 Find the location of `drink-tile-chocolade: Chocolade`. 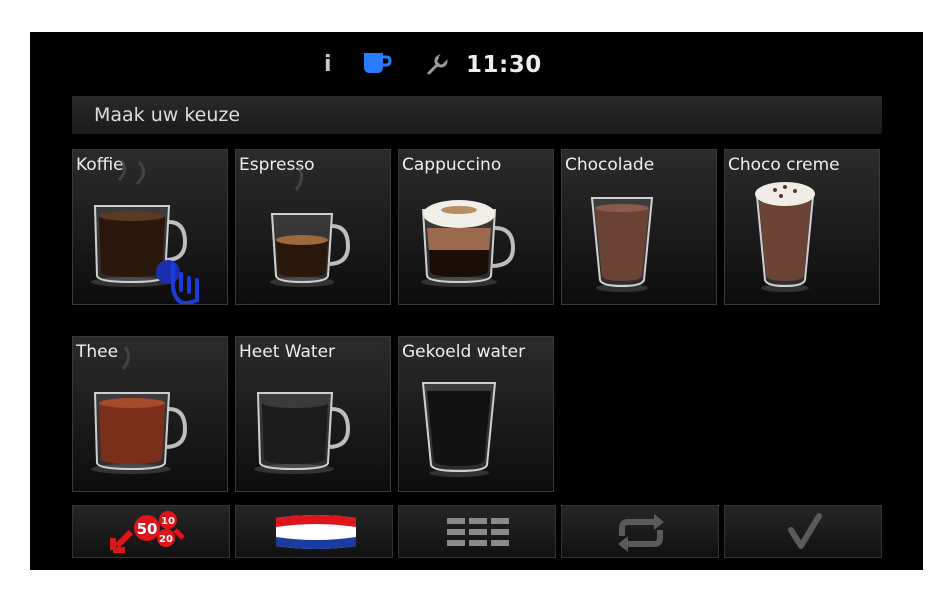

drink-tile-chocolade: Chocolade is located at coordinates (639, 227).